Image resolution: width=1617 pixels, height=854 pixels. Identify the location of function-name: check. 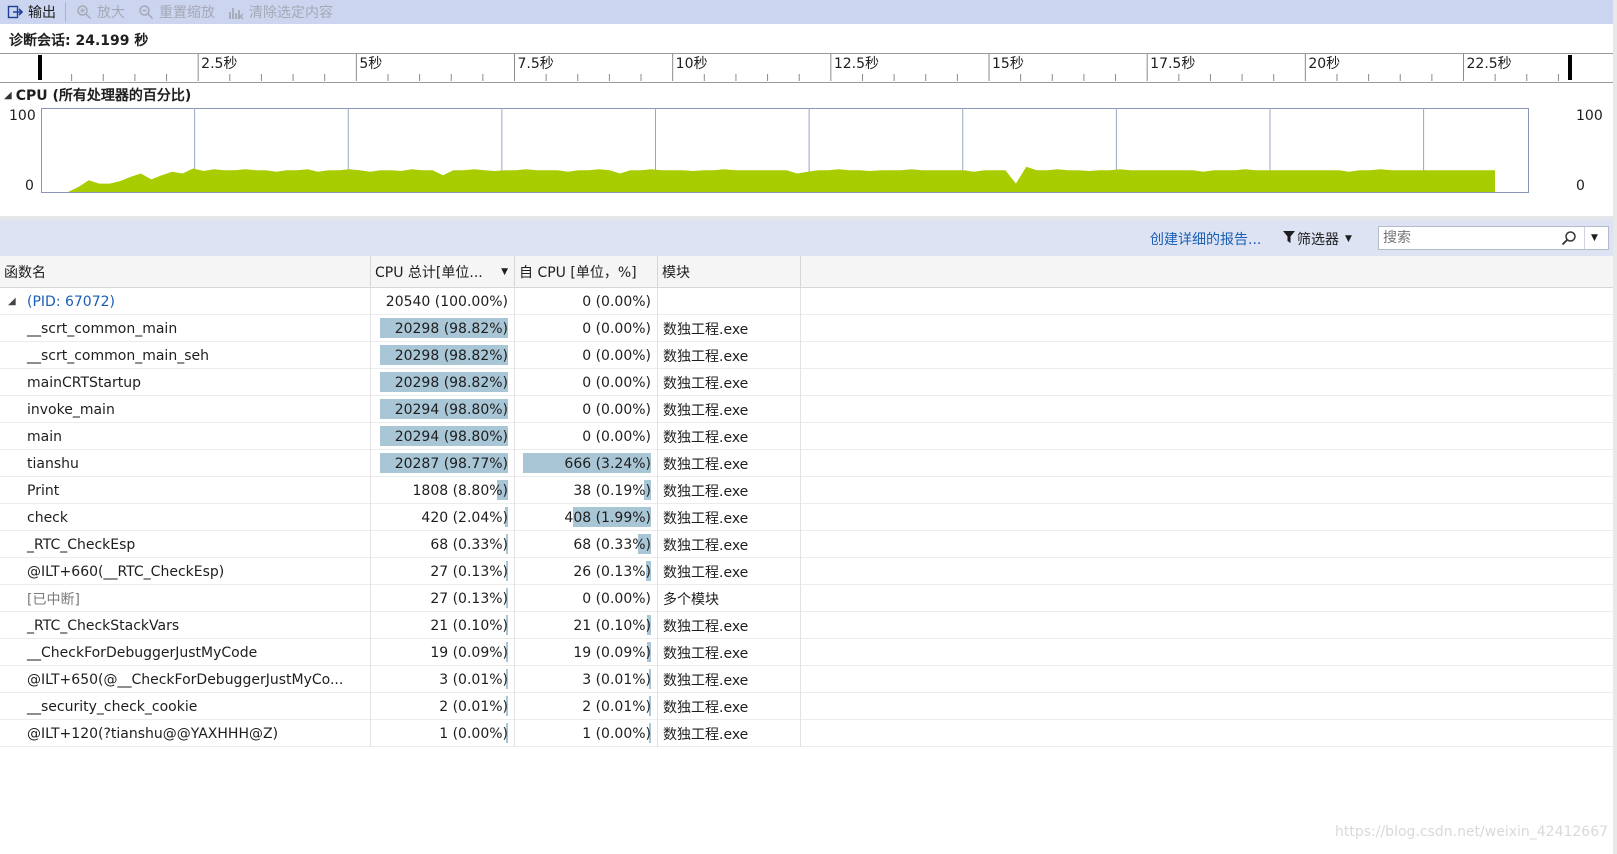
(47, 517).